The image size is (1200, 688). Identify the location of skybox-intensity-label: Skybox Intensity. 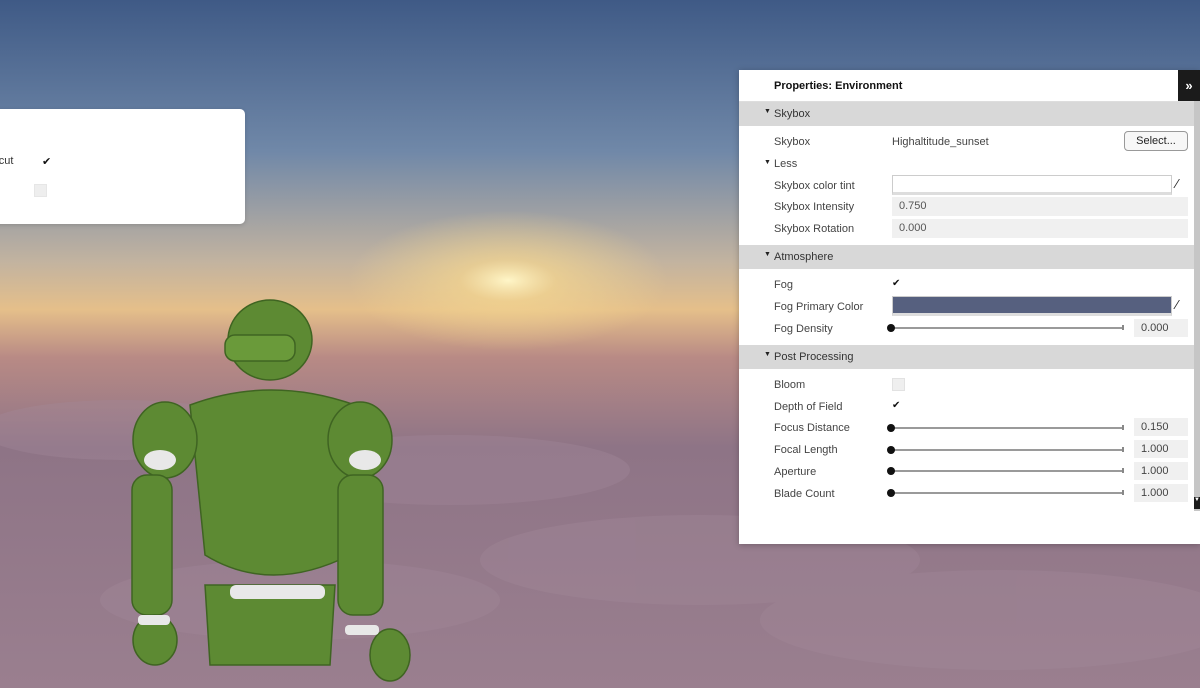
(814, 207).